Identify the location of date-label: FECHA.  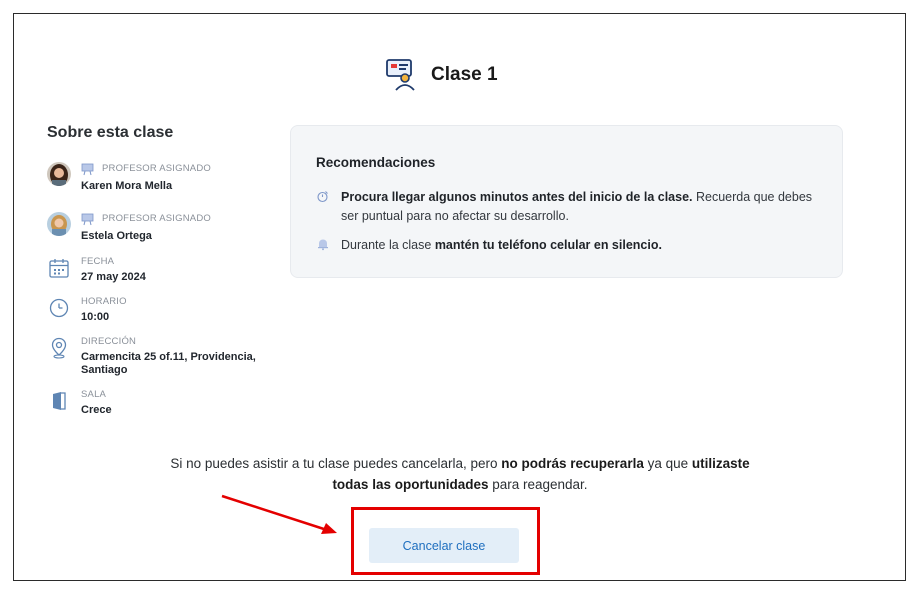
(98, 261).